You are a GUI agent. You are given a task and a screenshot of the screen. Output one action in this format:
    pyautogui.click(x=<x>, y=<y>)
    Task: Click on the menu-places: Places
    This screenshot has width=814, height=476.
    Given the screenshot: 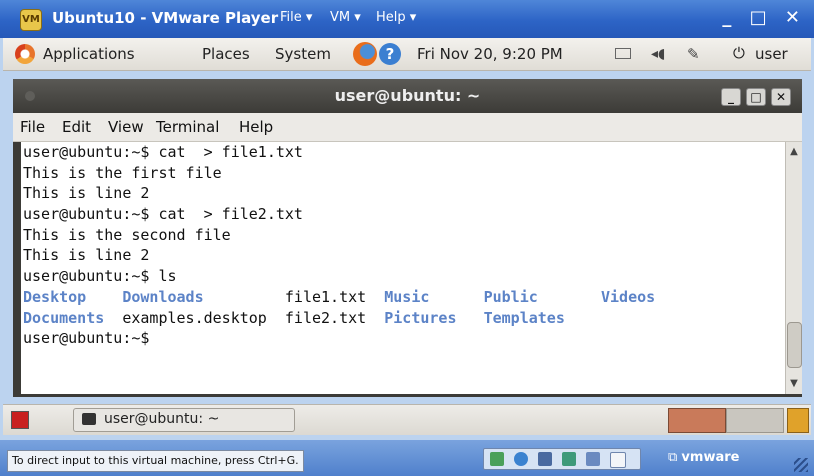 What is the action you would take?
    pyautogui.click(x=226, y=54)
    